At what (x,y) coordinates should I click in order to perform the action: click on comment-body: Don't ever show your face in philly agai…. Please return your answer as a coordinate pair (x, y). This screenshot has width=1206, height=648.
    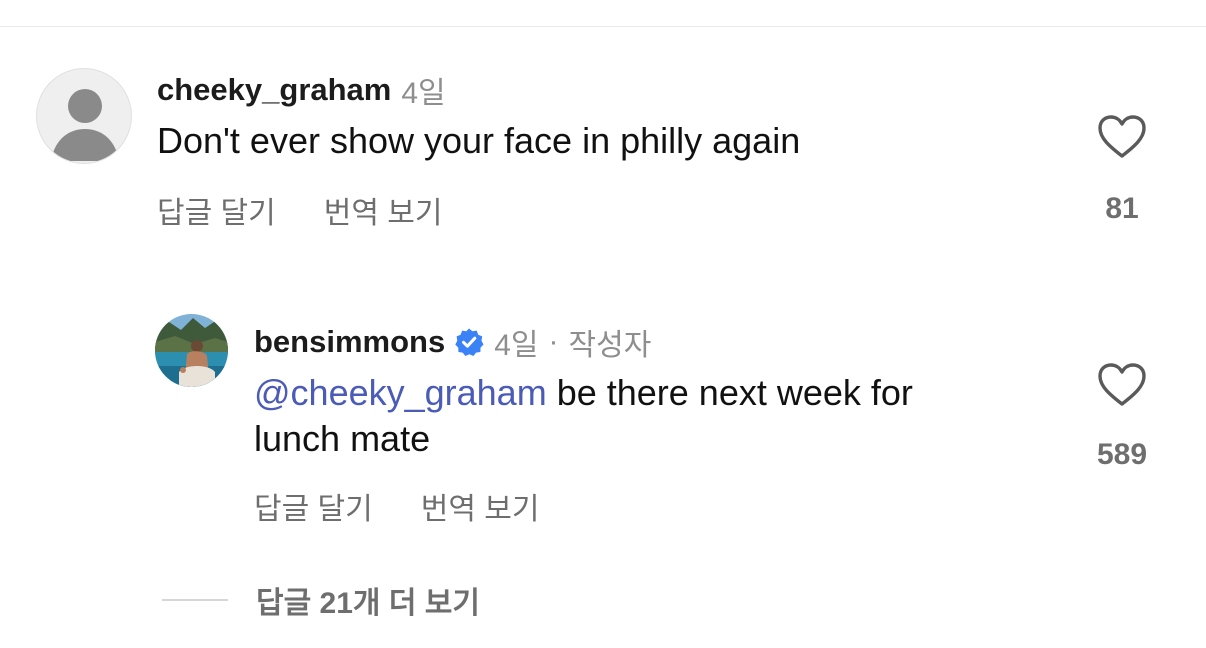
    Looking at the image, I should click on (479, 140).